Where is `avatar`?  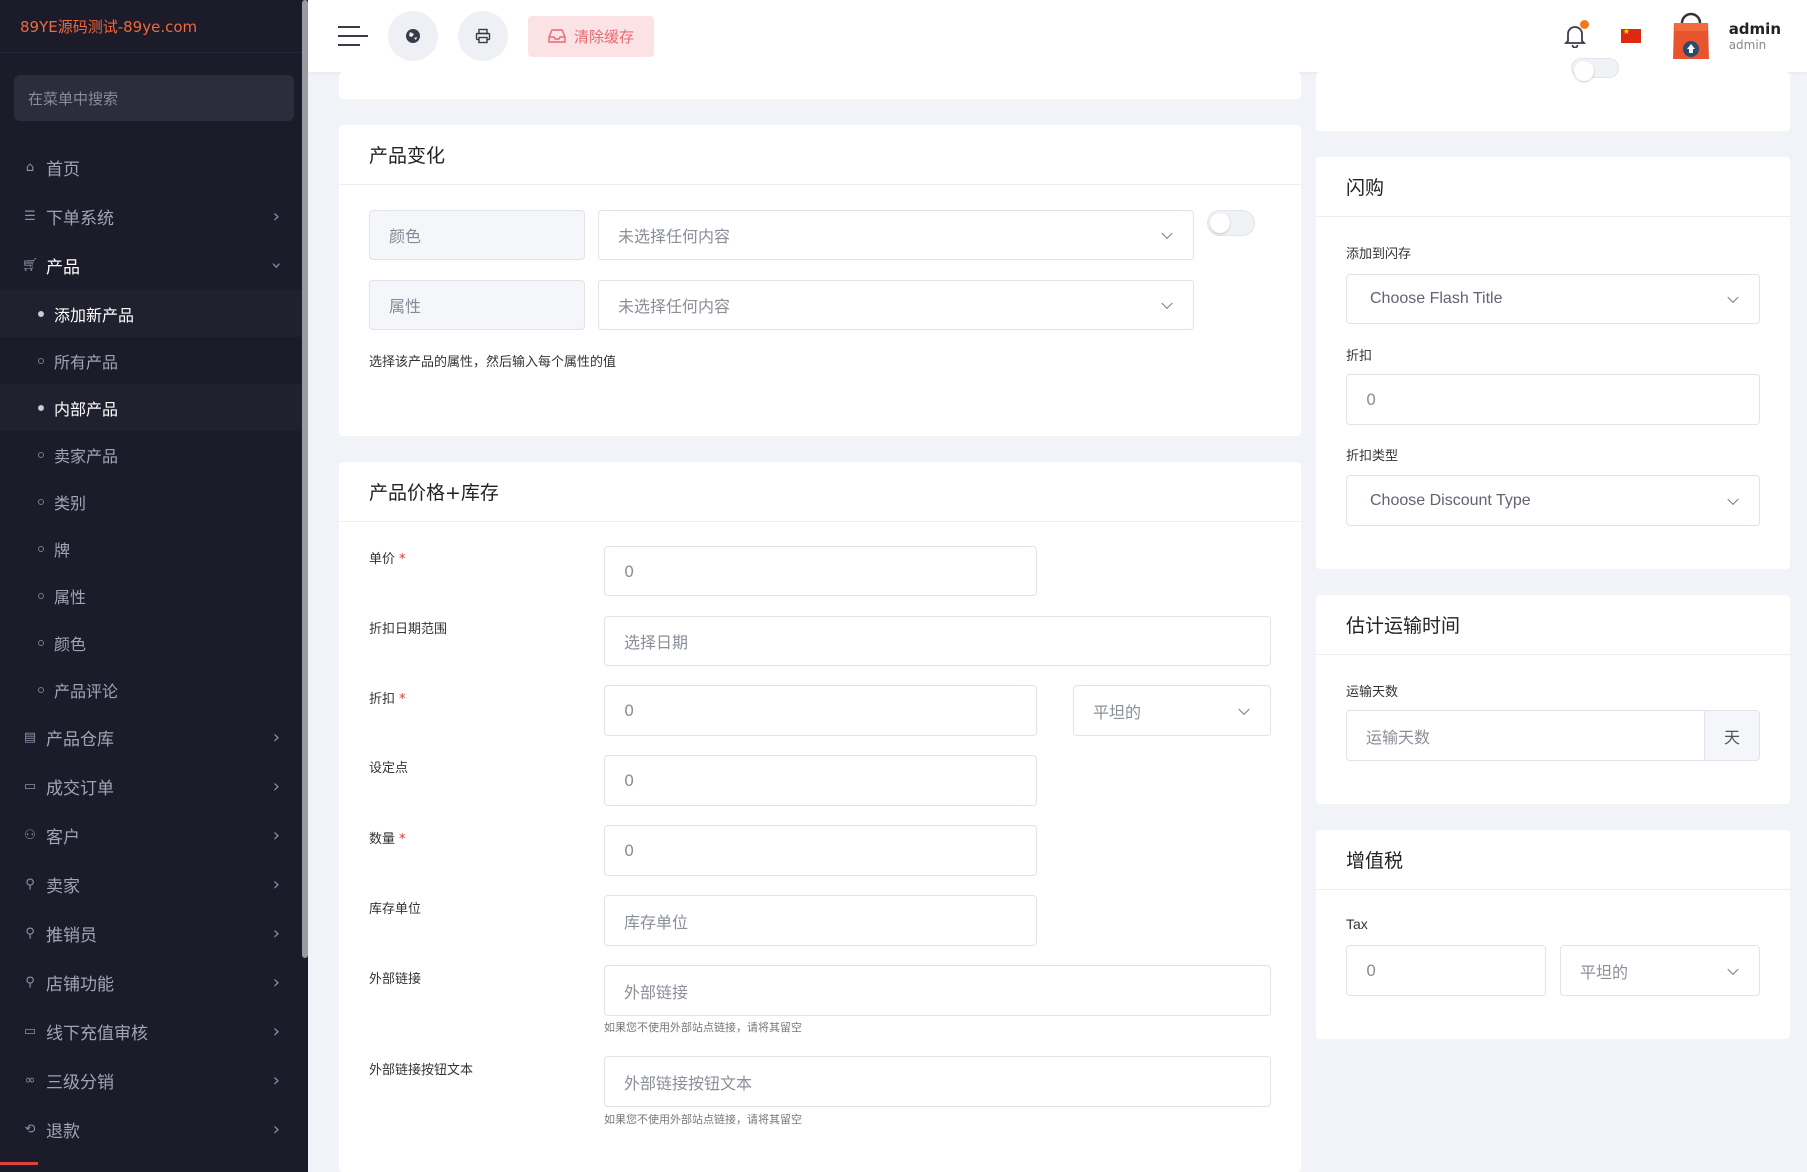 avatar is located at coordinates (1691, 36).